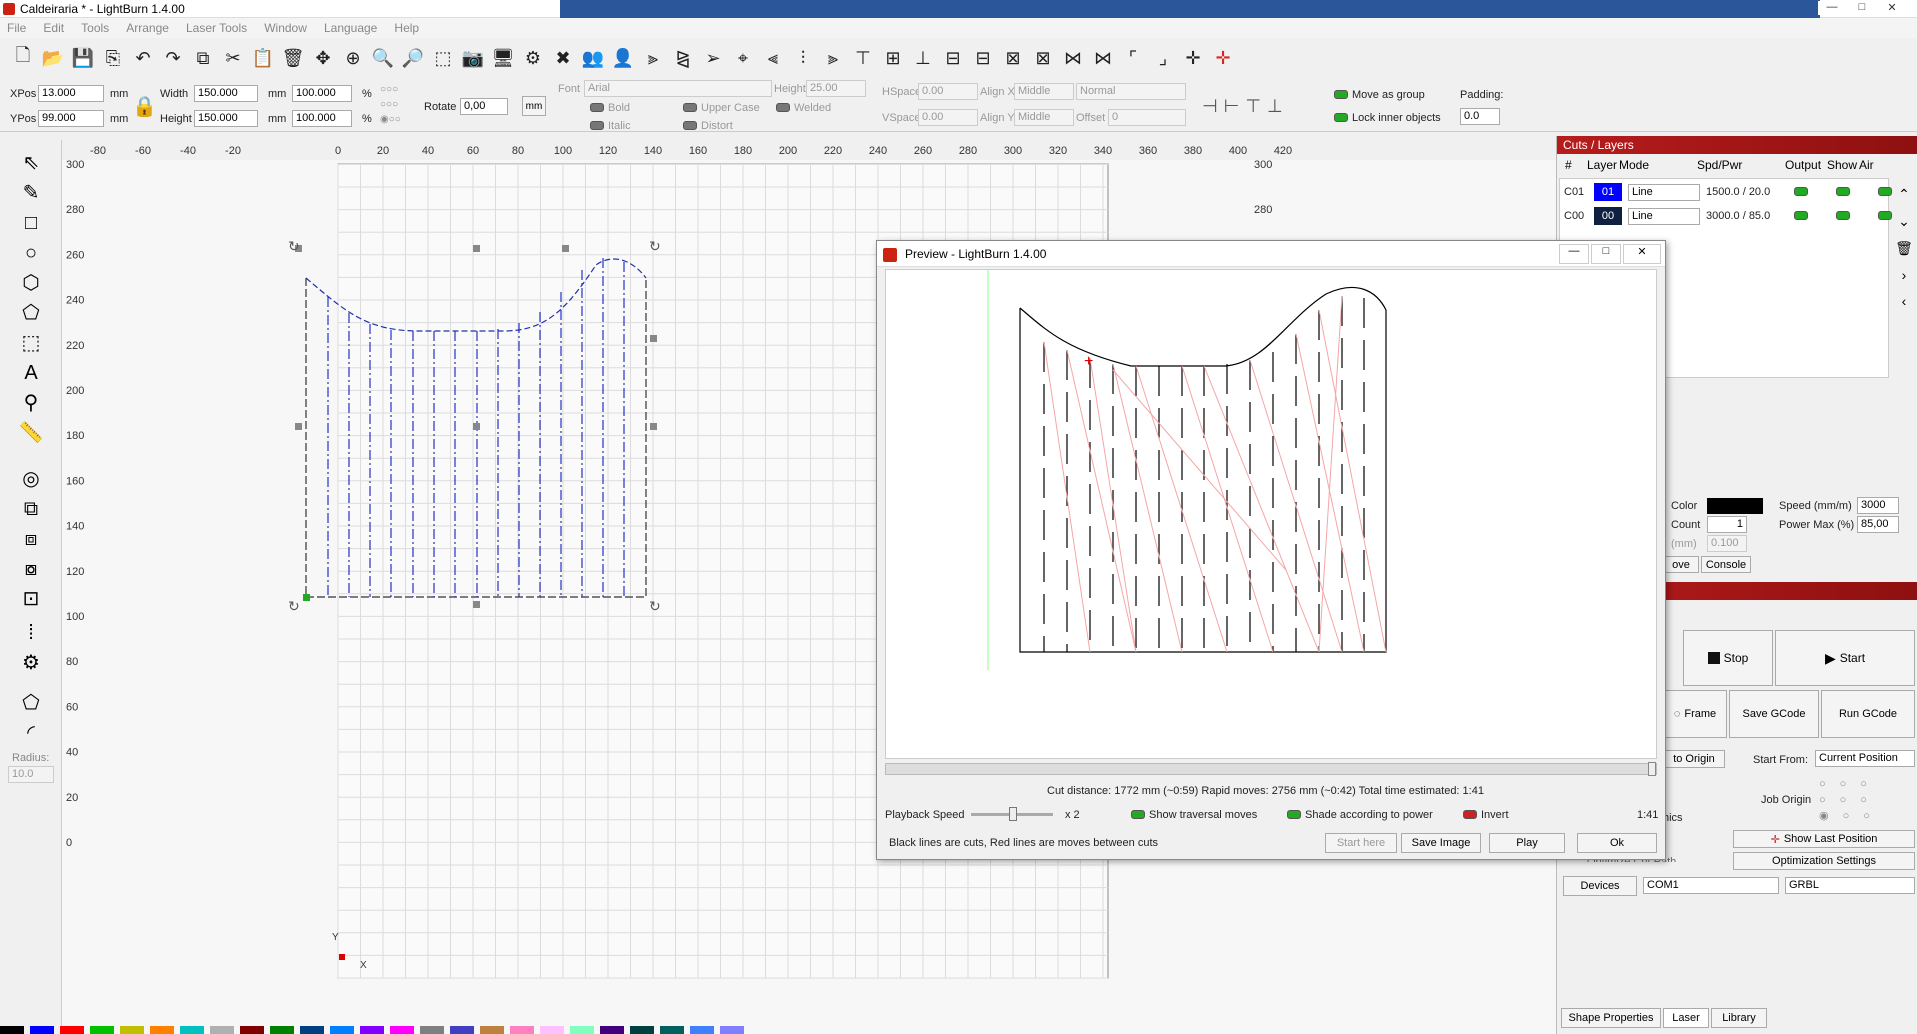 The width and height of the screenshot is (1917, 1034). What do you see at coordinates (1441, 843) in the screenshot?
I see `save-image-button: Save Image` at bounding box center [1441, 843].